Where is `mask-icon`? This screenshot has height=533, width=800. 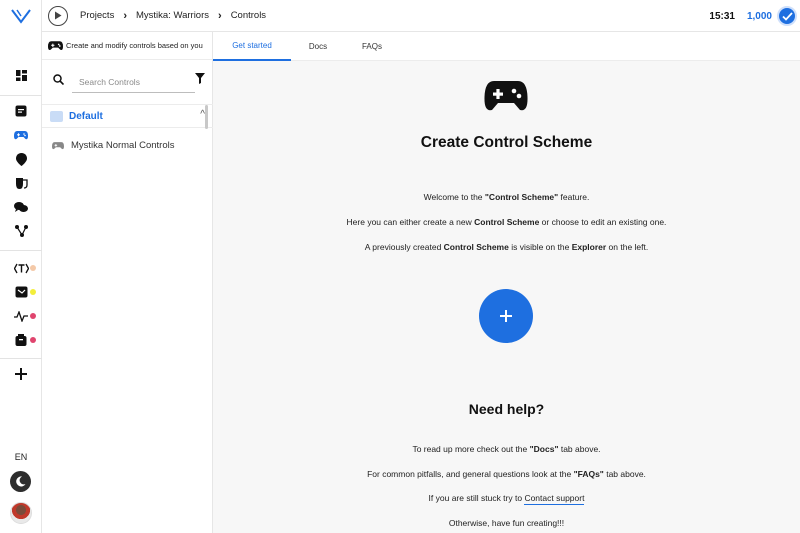
mask-icon is located at coordinates (21, 183).